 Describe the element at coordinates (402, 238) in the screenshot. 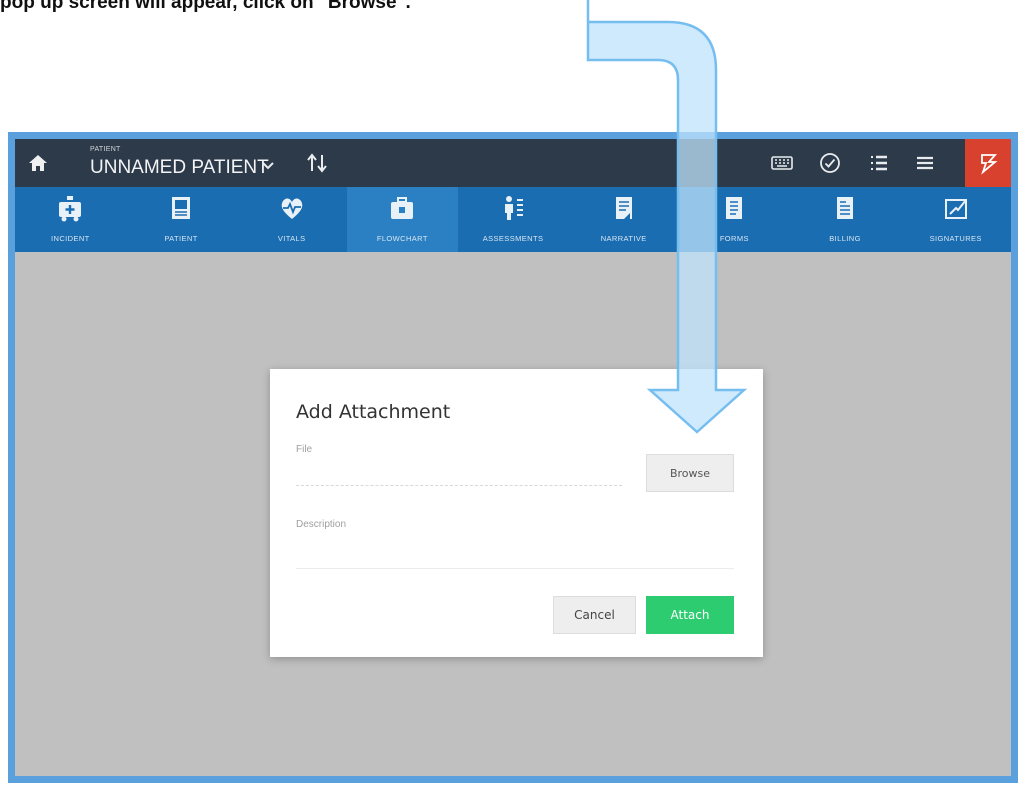

I see `tab-label: FLOWCHART` at that location.